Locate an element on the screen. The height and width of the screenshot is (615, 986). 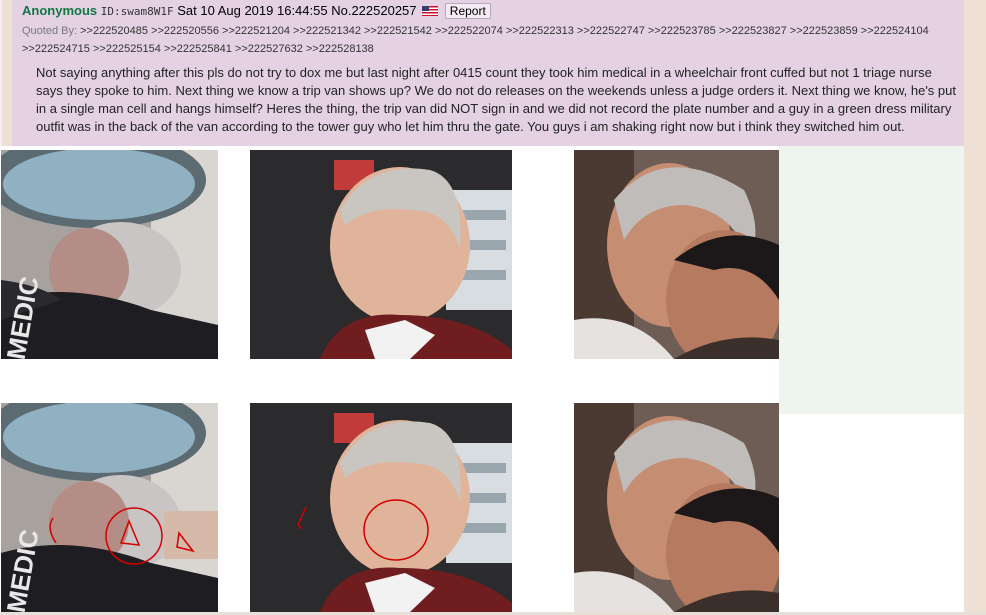
quote-link: >>222522313 is located at coordinates (538, 31).